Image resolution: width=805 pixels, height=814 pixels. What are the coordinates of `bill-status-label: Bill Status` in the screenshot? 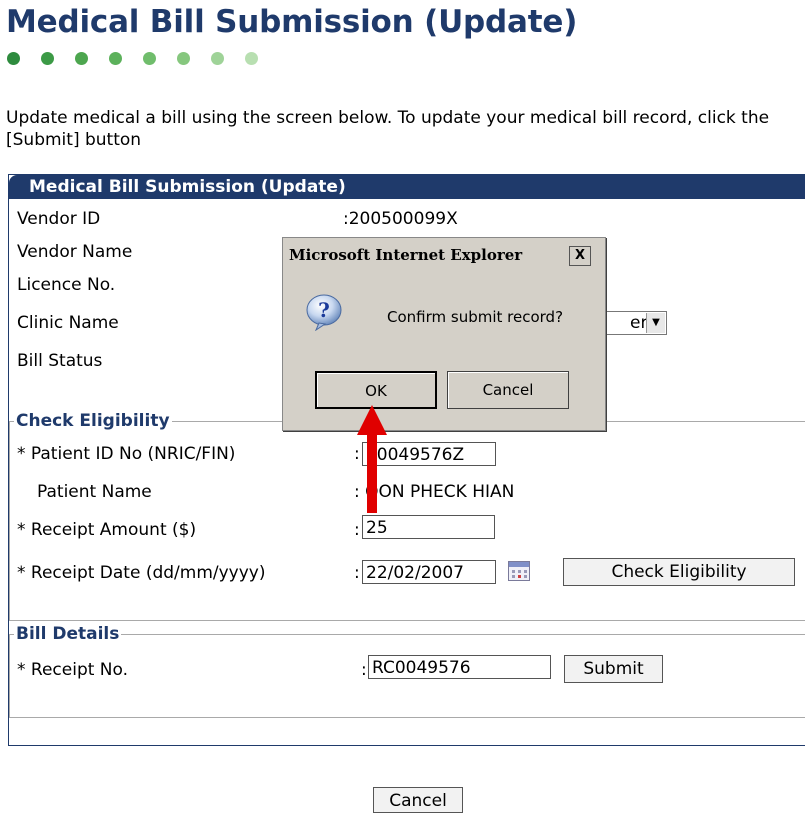 It's located at (60, 361).